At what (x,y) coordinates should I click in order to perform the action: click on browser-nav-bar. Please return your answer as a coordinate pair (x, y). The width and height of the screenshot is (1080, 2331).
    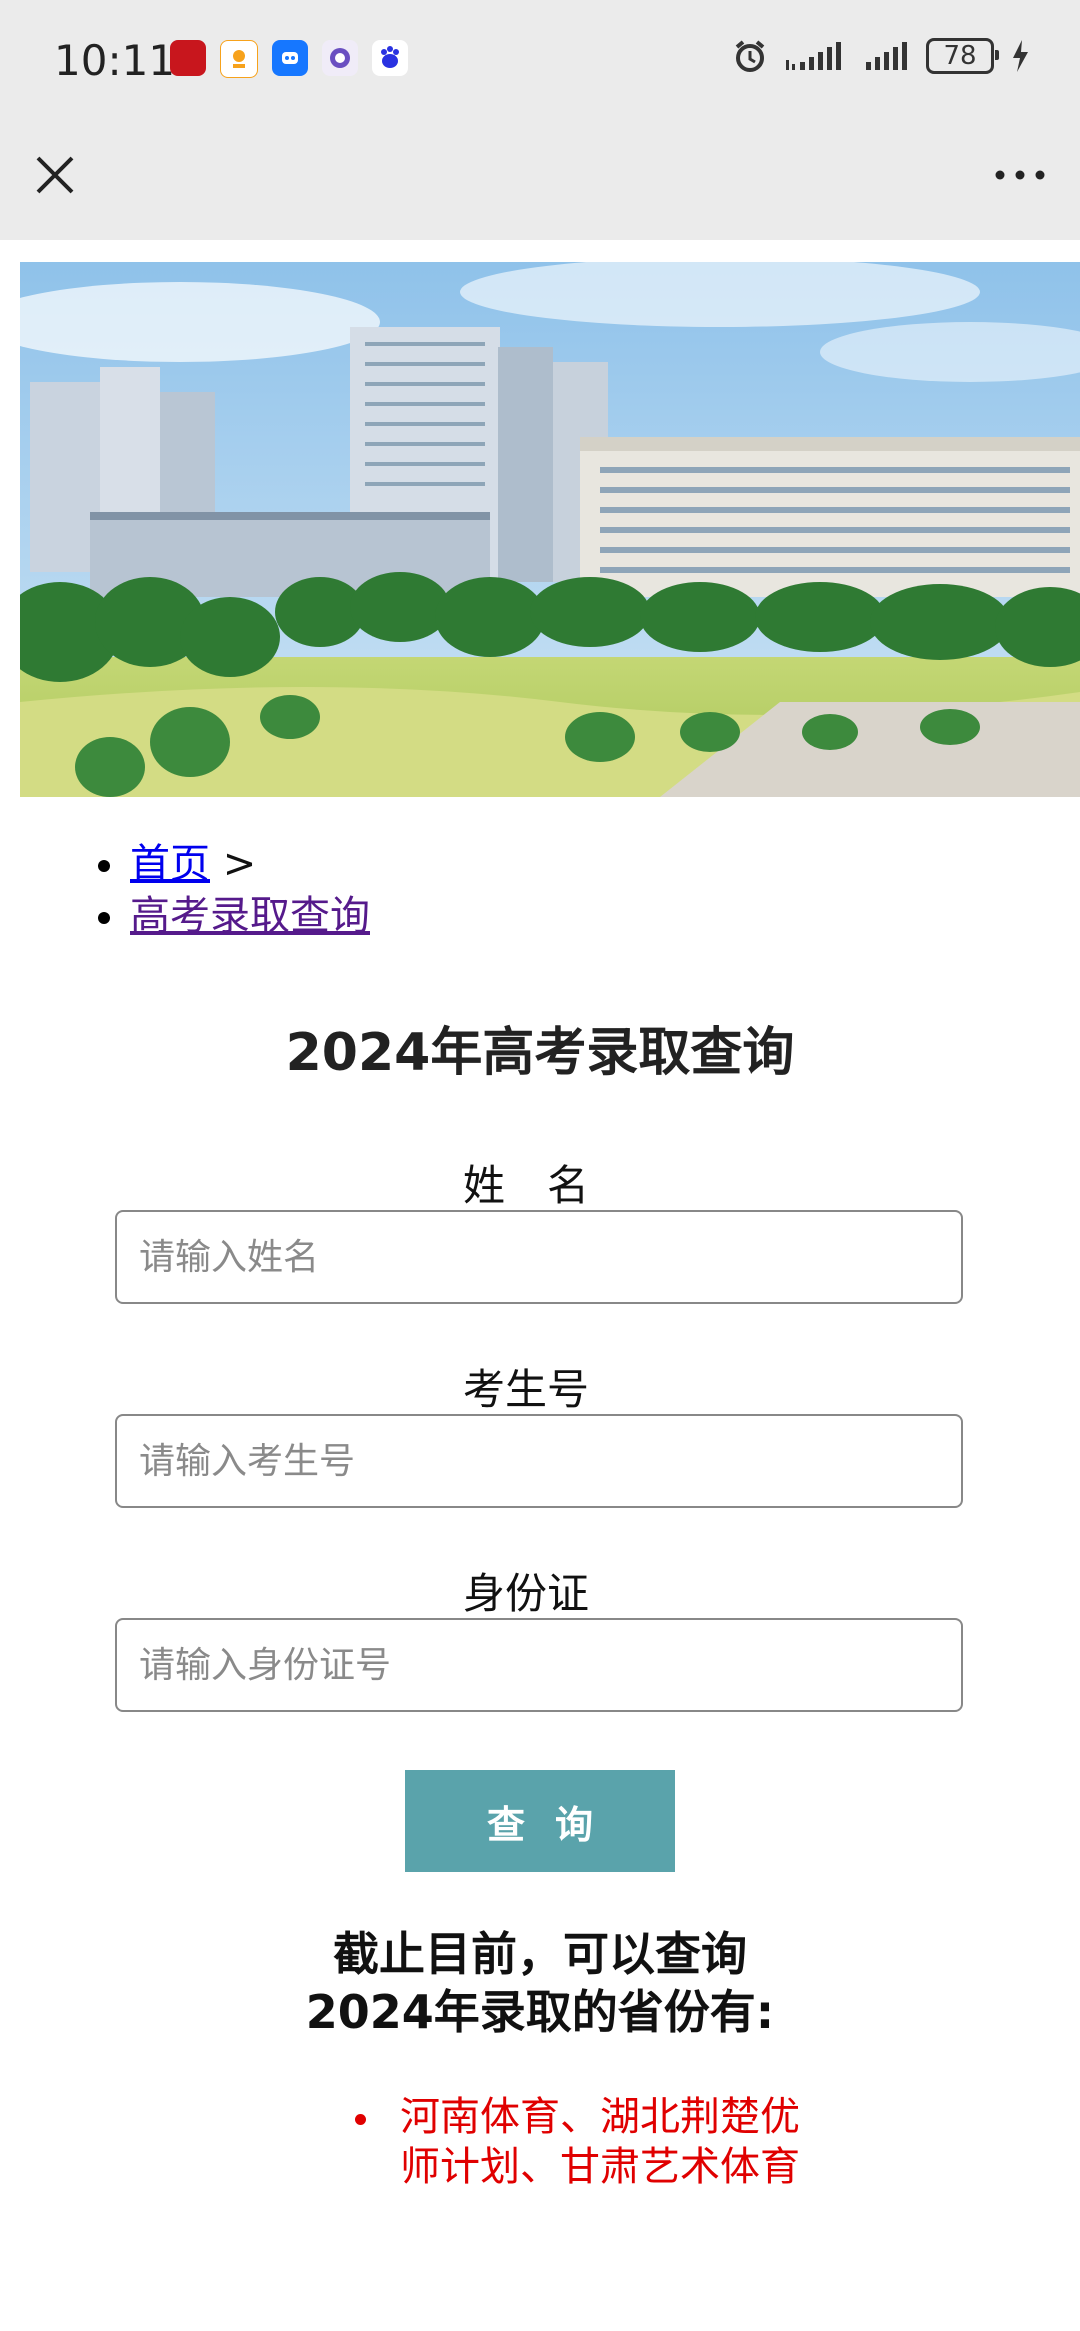
    Looking at the image, I should click on (540, 180).